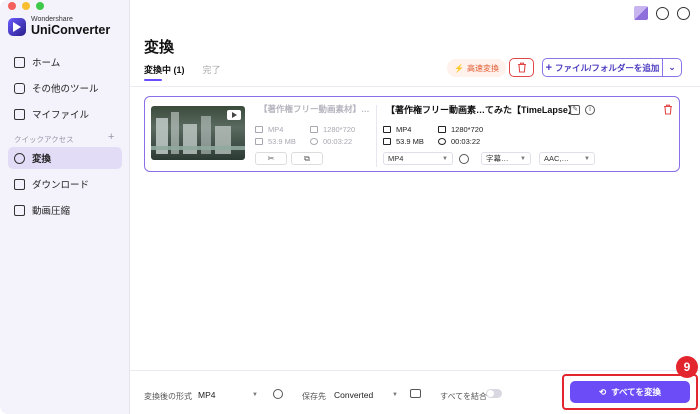  I want to click on home-icon, so click(19, 62).